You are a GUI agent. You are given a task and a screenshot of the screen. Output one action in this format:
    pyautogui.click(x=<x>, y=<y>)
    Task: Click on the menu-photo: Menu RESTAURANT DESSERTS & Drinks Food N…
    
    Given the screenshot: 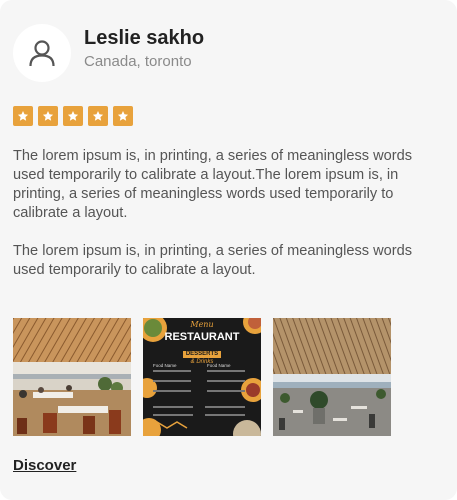 What is the action you would take?
    pyautogui.click(x=202, y=377)
    